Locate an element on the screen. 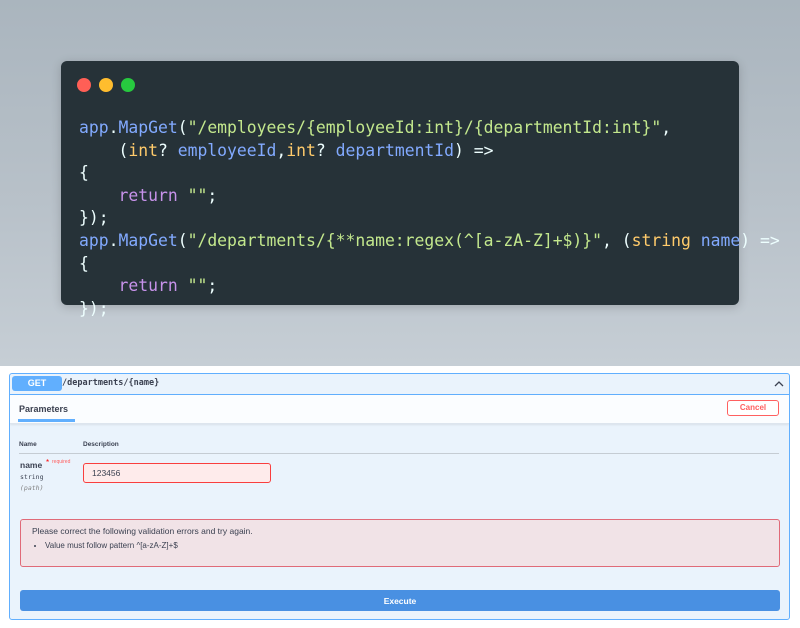 This screenshot has width=800, height=628. code-token: string is located at coordinates (661, 240).